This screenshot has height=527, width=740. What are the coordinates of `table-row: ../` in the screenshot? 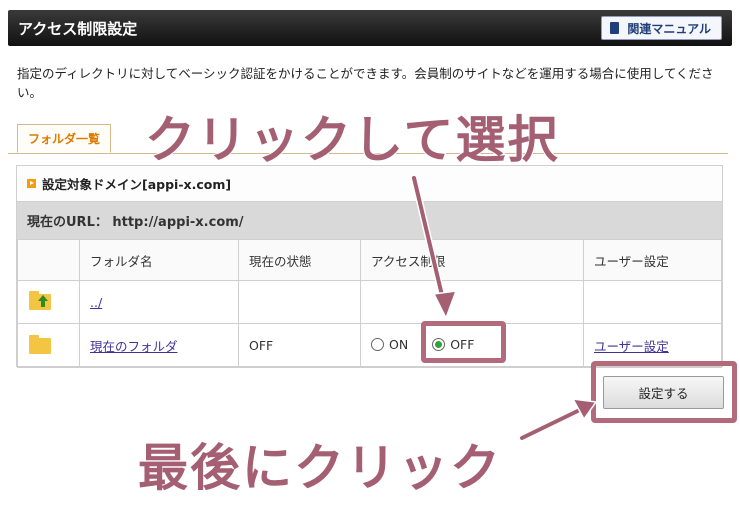 It's located at (369, 302).